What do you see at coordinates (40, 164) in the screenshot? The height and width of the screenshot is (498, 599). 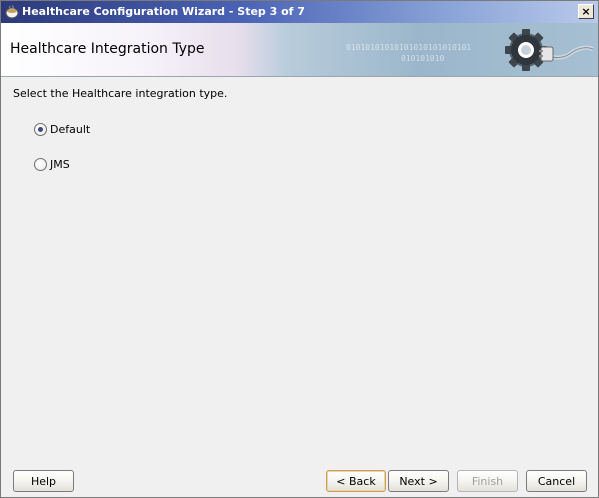 I see `radio-button-jms` at bounding box center [40, 164].